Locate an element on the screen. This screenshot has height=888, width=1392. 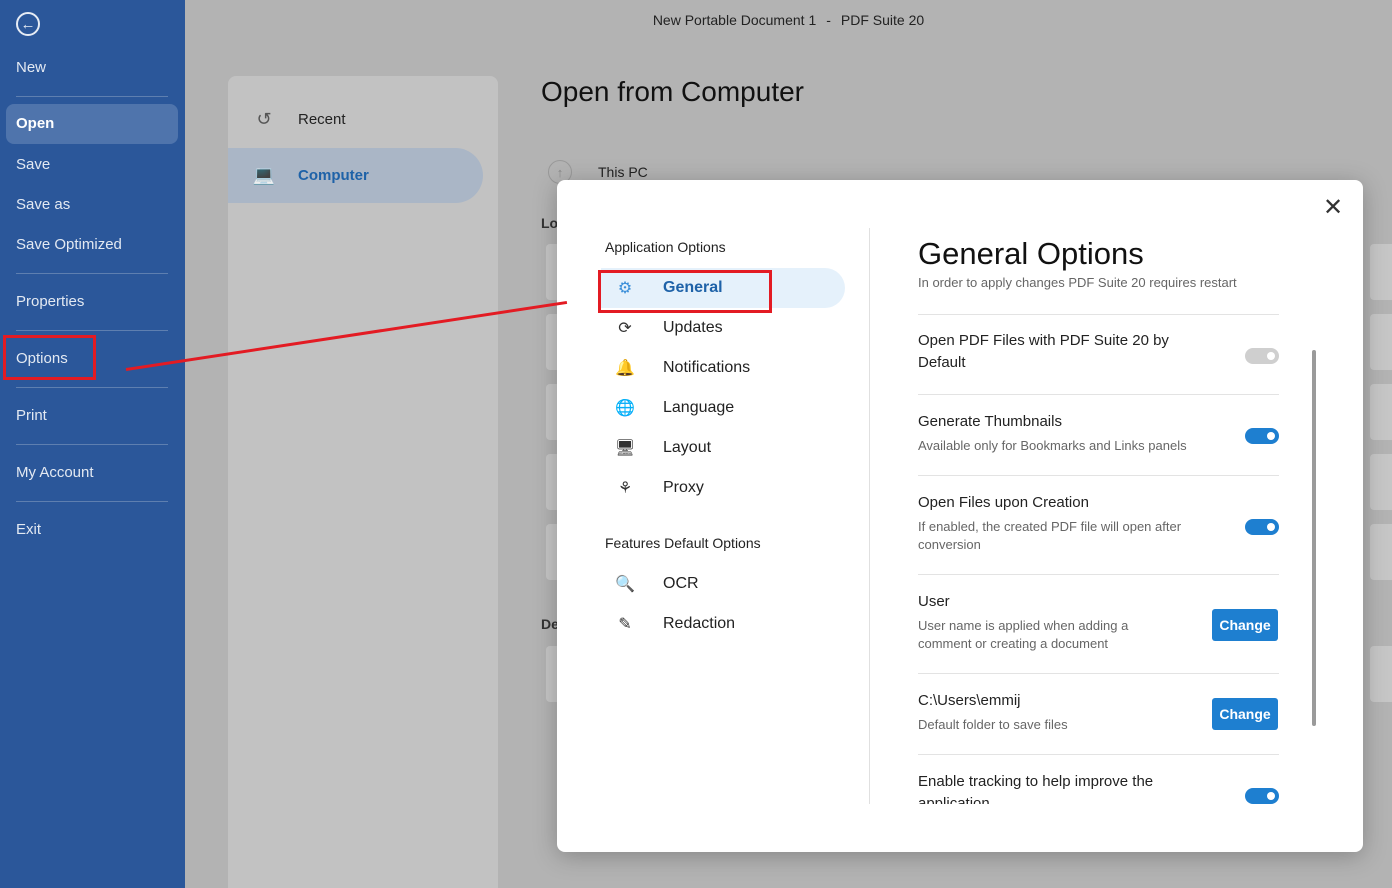
network-icon: ⚘ is located at coordinates (625, 488).